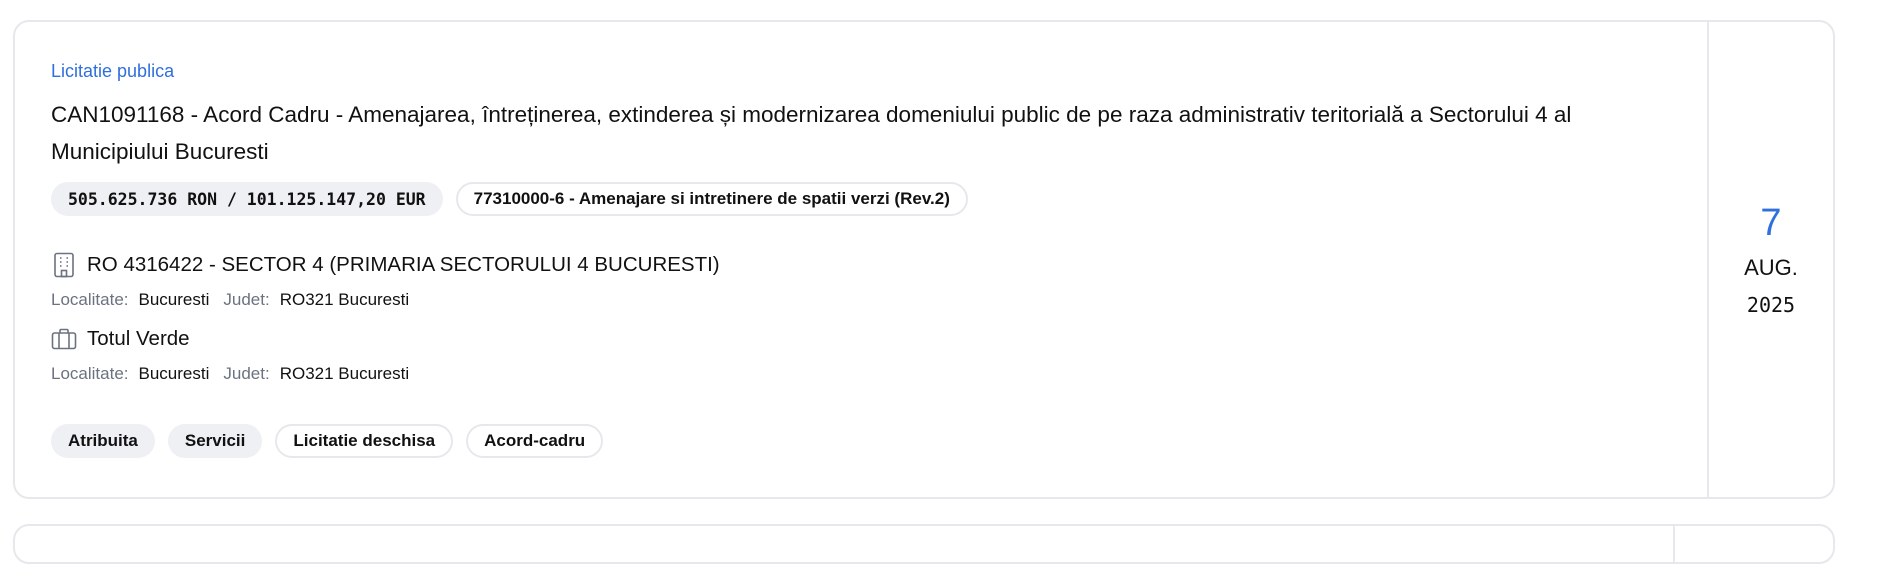 This screenshot has height=564, width=1896. What do you see at coordinates (215, 441) in the screenshot?
I see `status-tag-servicii: Servicii` at bounding box center [215, 441].